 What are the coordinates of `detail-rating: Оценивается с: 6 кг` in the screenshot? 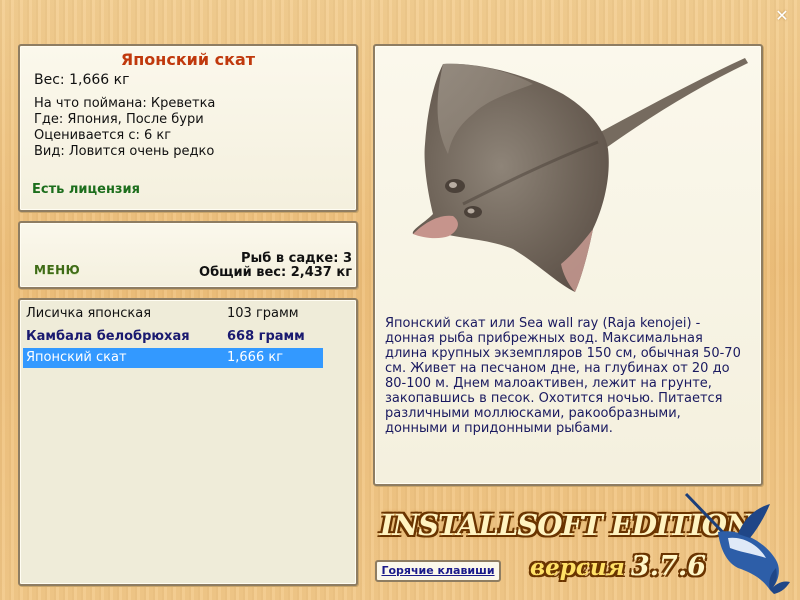 It's located at (103, 135).